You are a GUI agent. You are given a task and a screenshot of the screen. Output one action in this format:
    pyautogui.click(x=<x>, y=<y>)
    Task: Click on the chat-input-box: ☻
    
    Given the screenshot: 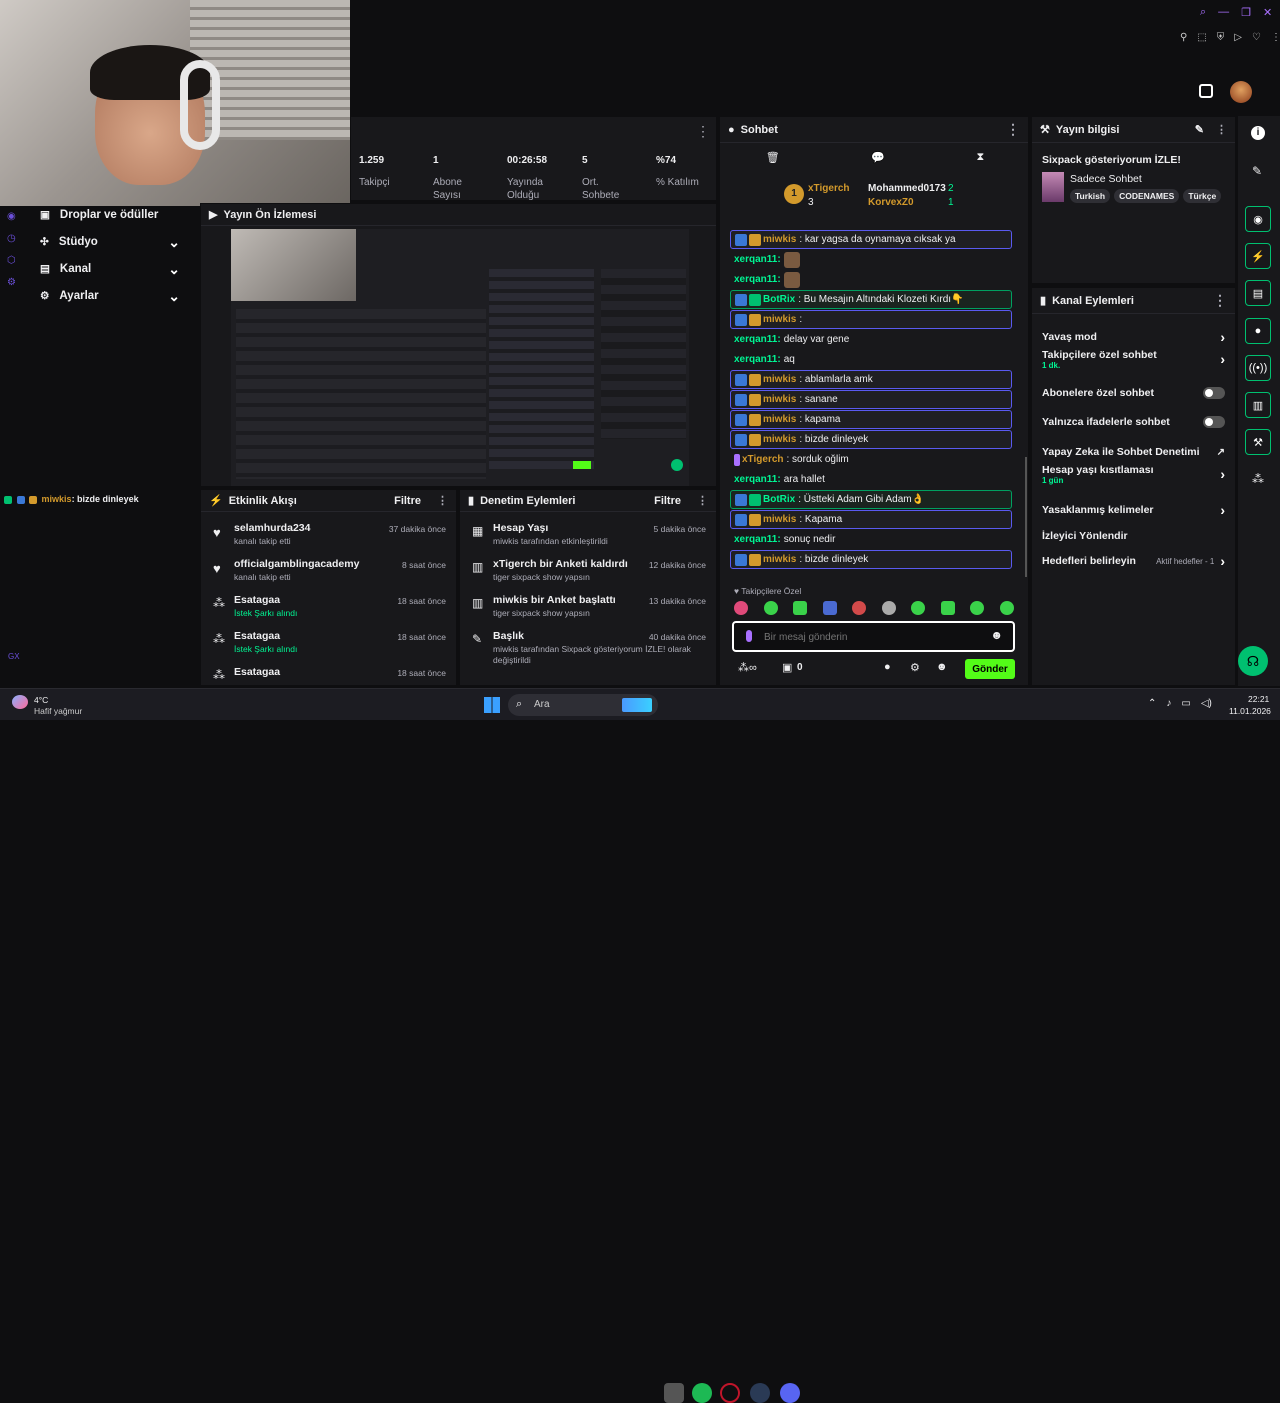 What is the action you would take?
    pyautogui.click(x=873, y=636)
    